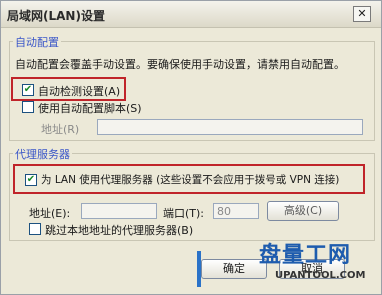 The height and width of the screenshot is (295, 382). What do you see at coordinates (60, 129) in the screenshot?
I see `script-address-label: 地址(R)` at bounding box center [60, 129].